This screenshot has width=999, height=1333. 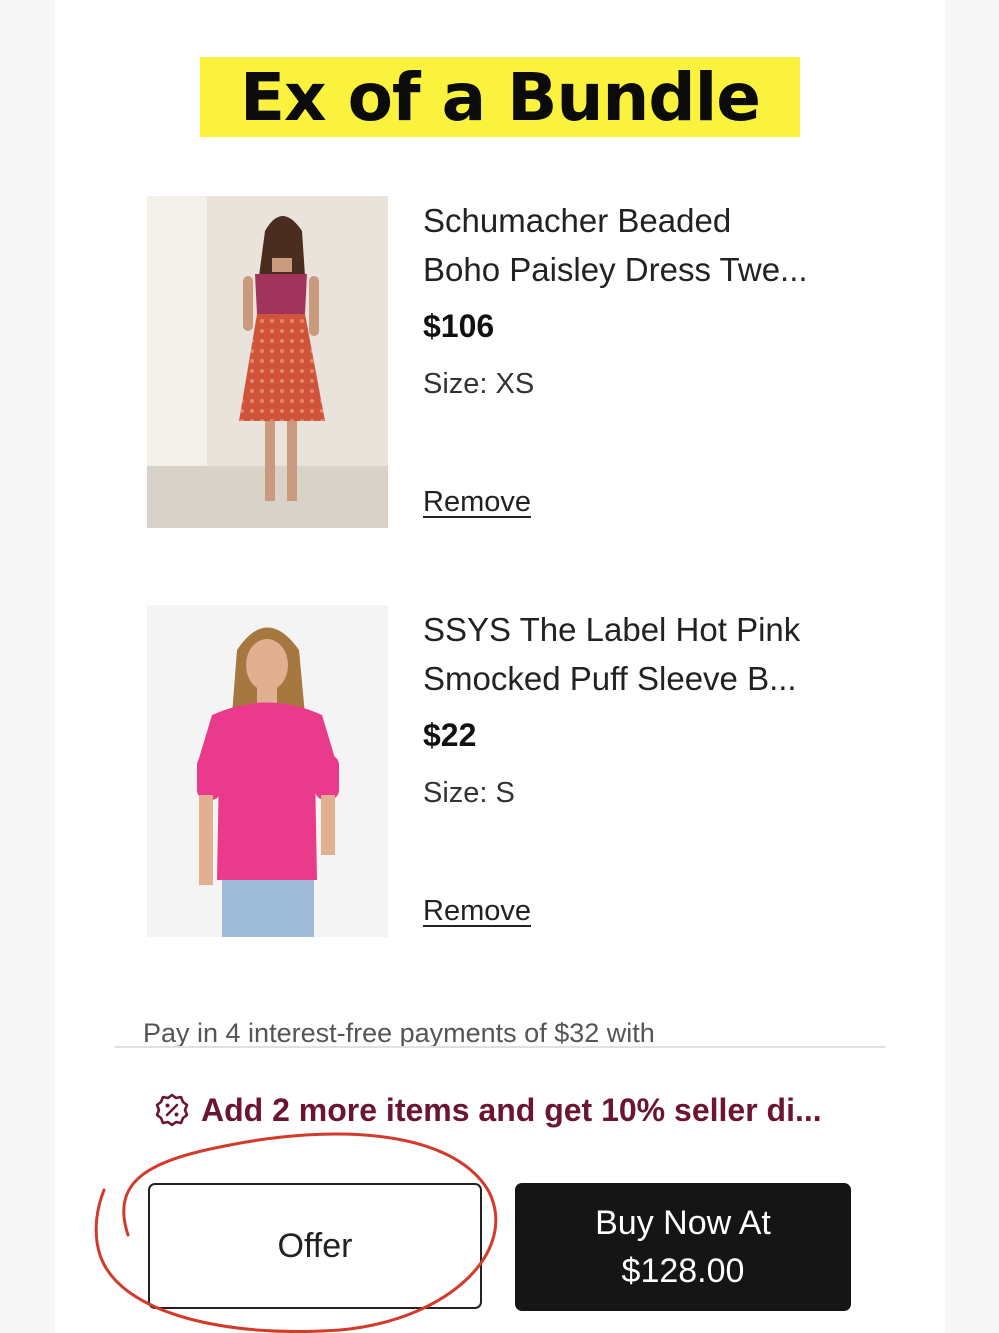 What do you see at coordinates (683, 1247) in the screenshot?
I see `buy-now-button: Buy Now At $128.00` at bounding box center [683, 1247].